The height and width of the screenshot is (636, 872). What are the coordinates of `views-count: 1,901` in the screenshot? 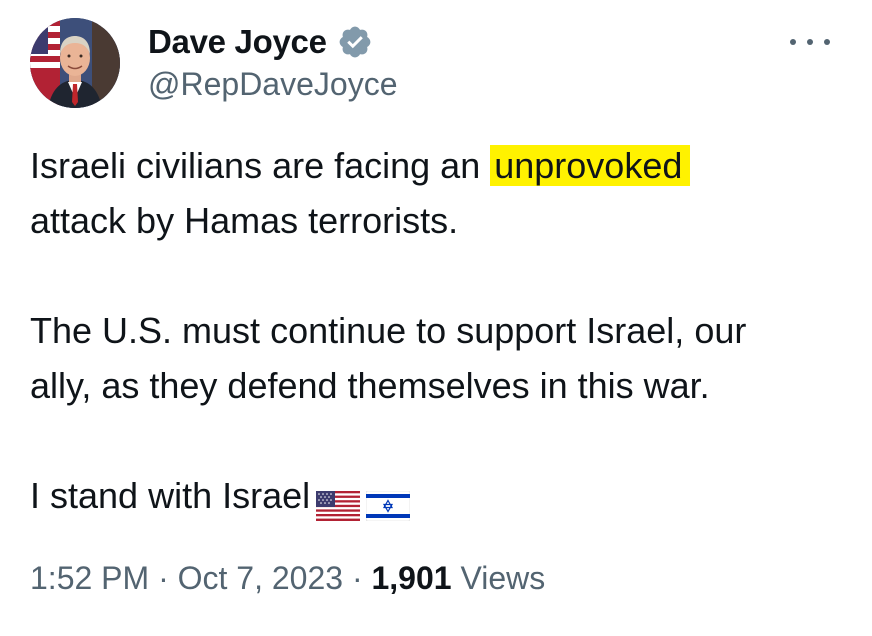 It's located at (411, 578).